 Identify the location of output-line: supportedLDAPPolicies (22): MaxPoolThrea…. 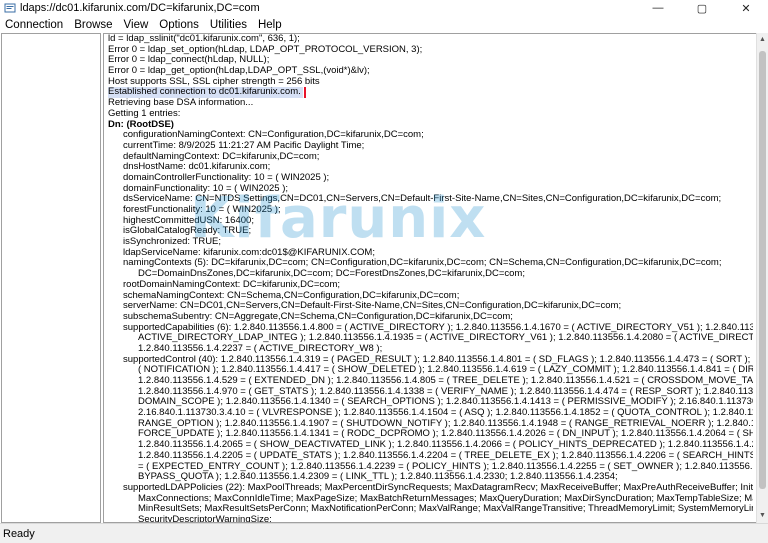
(430, 488).